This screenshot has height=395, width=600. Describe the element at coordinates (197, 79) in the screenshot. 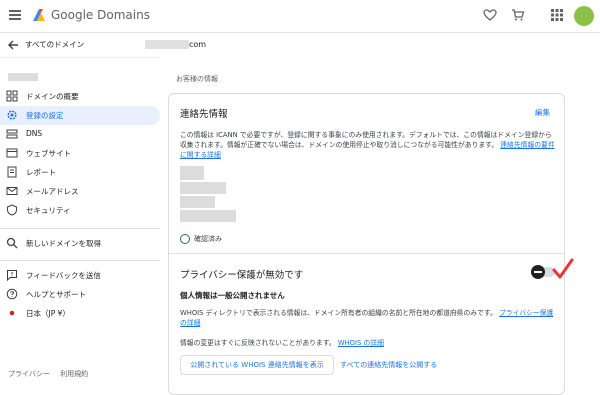

I see `section-label: お客様の情報` at that location.